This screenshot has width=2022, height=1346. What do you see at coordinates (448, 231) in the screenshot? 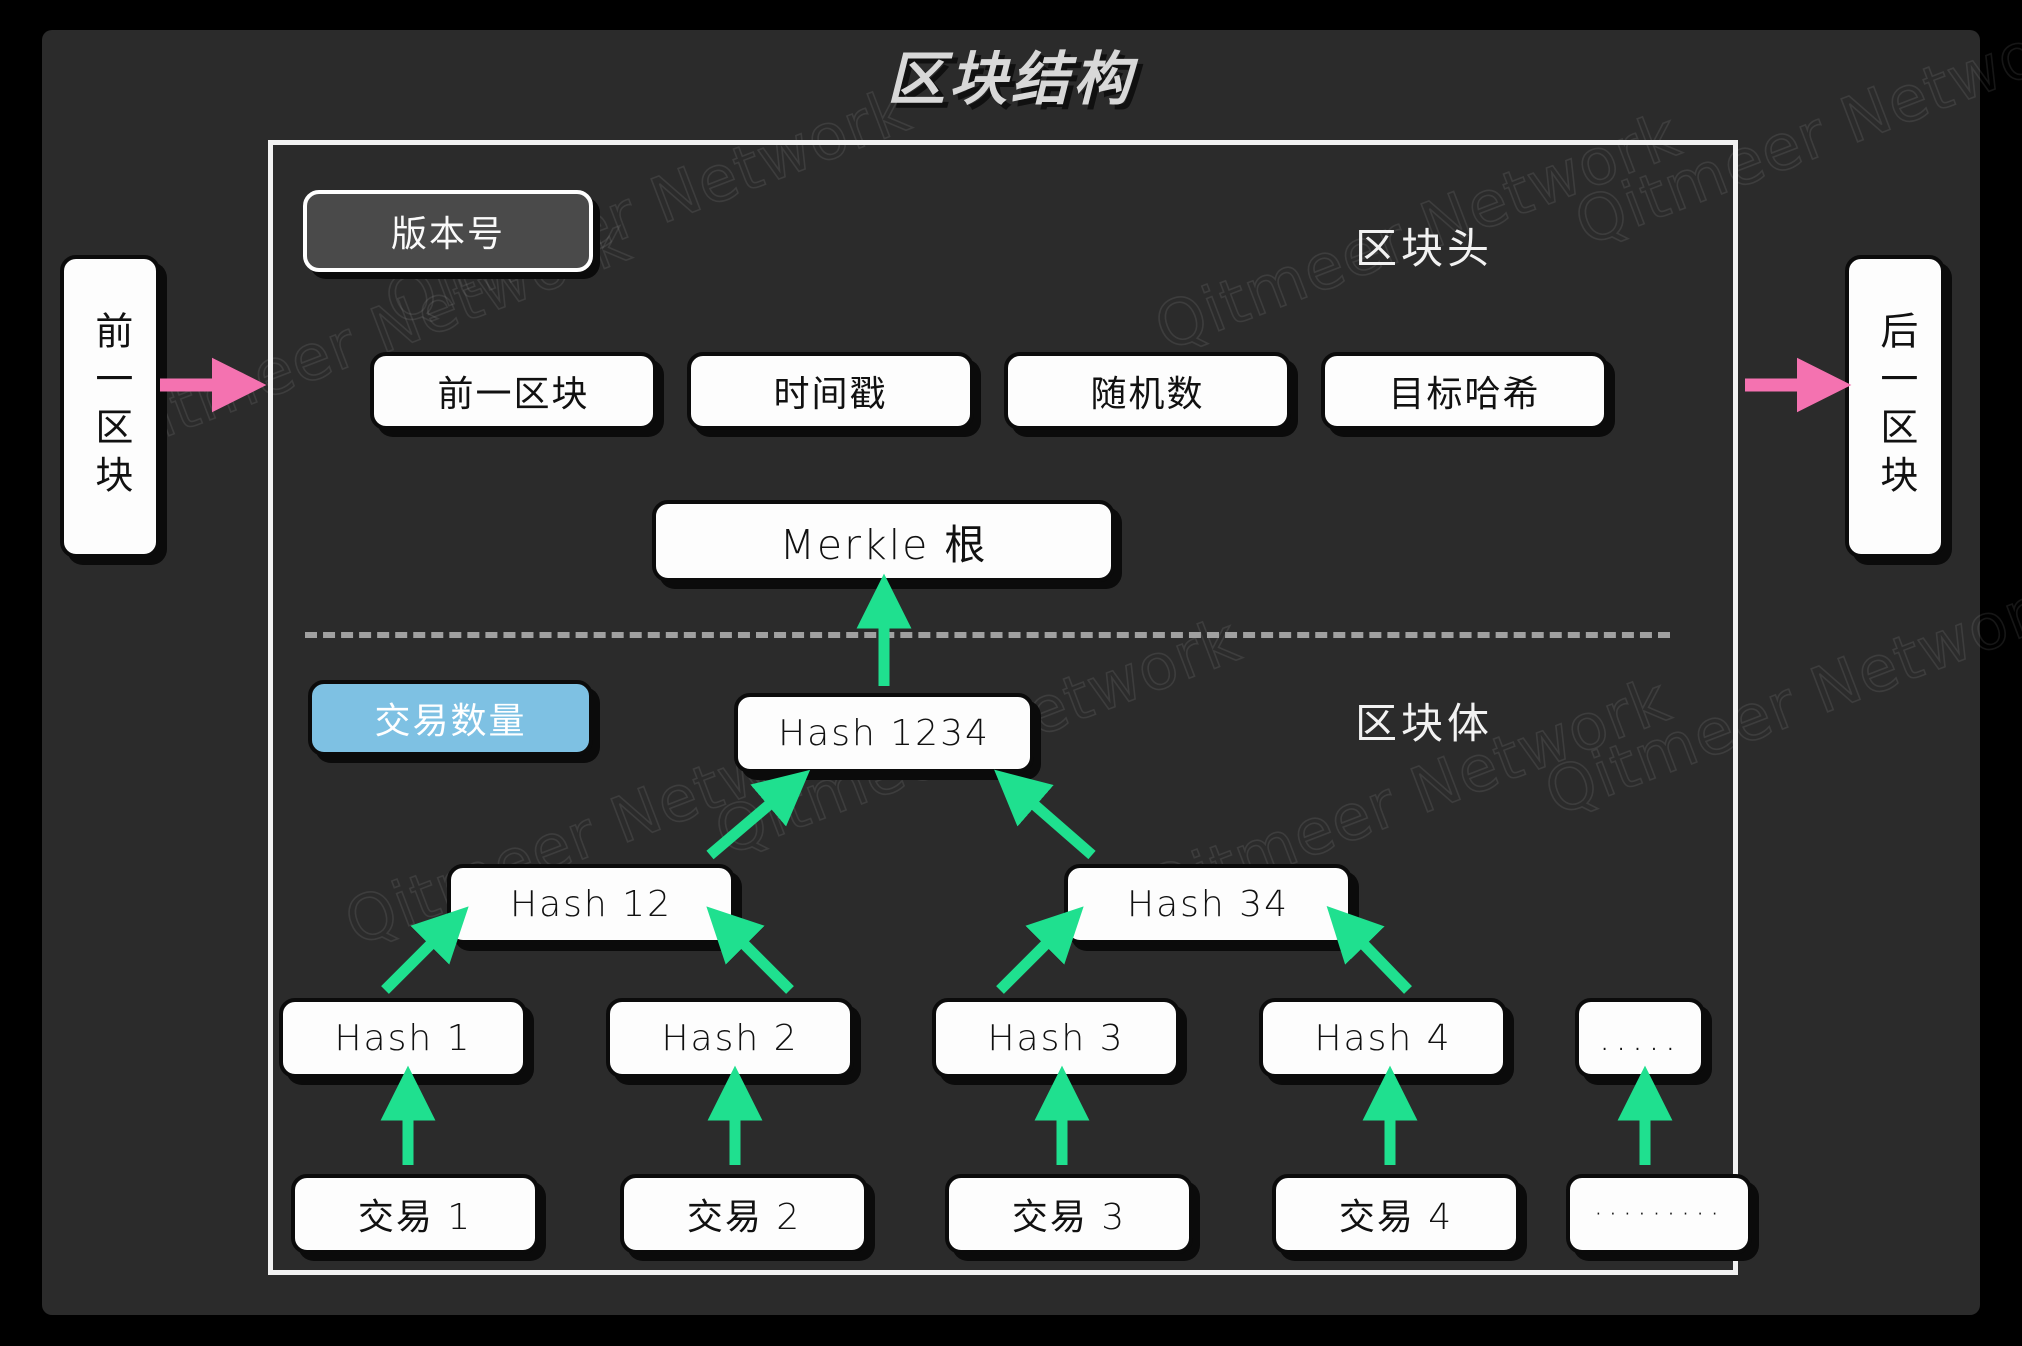
I see `version-number-box: 版本号` at bounding box center [448, 231].